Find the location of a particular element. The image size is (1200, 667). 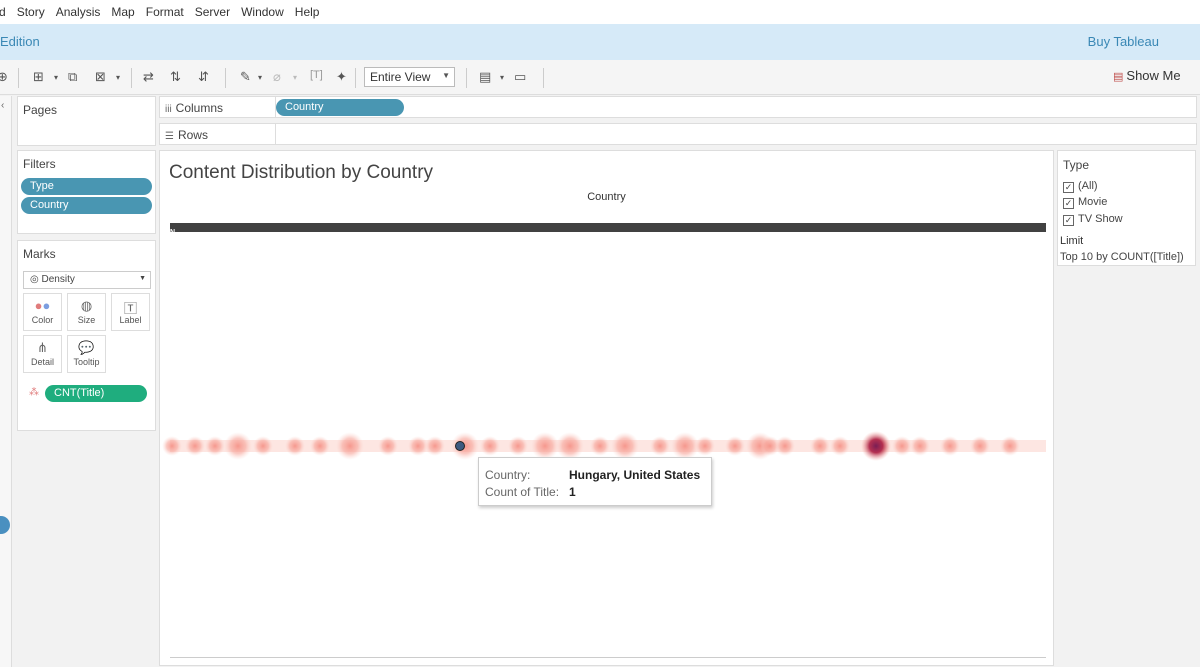

show-me-button: ▤ Show Me is located at coordinates (1147, 75).